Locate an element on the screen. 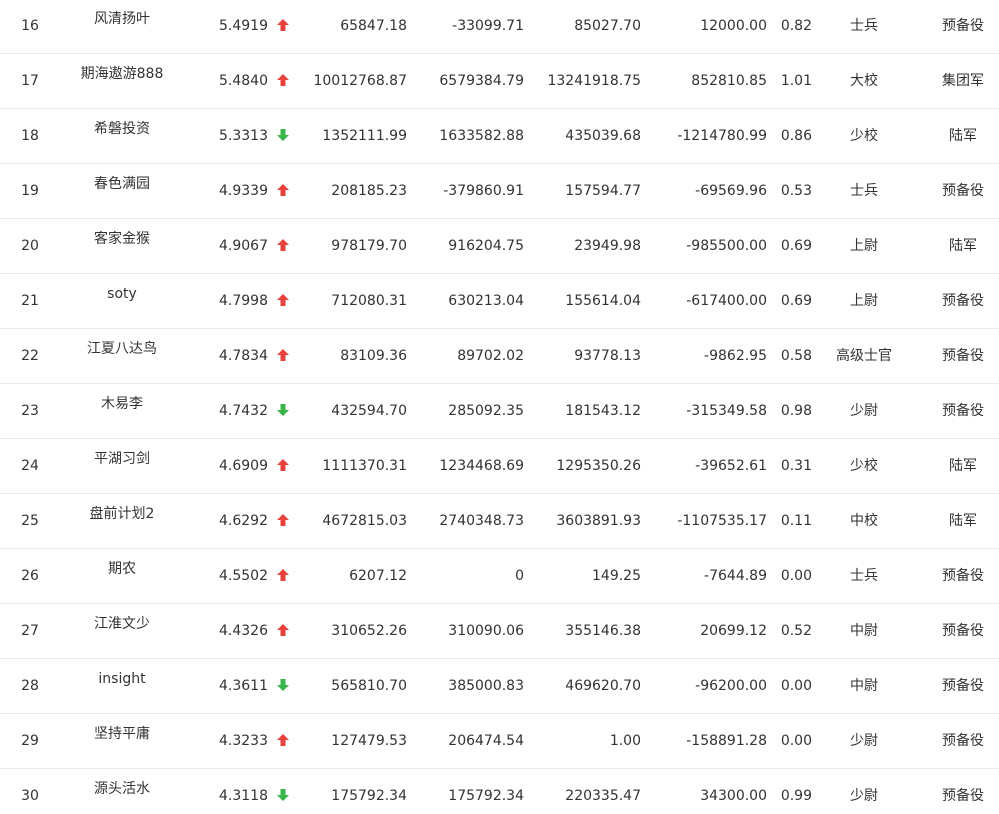 The height and width of the screenshot is (814, 999). value-1-cell: 1111370.31 is located at coordinates (364, 466).